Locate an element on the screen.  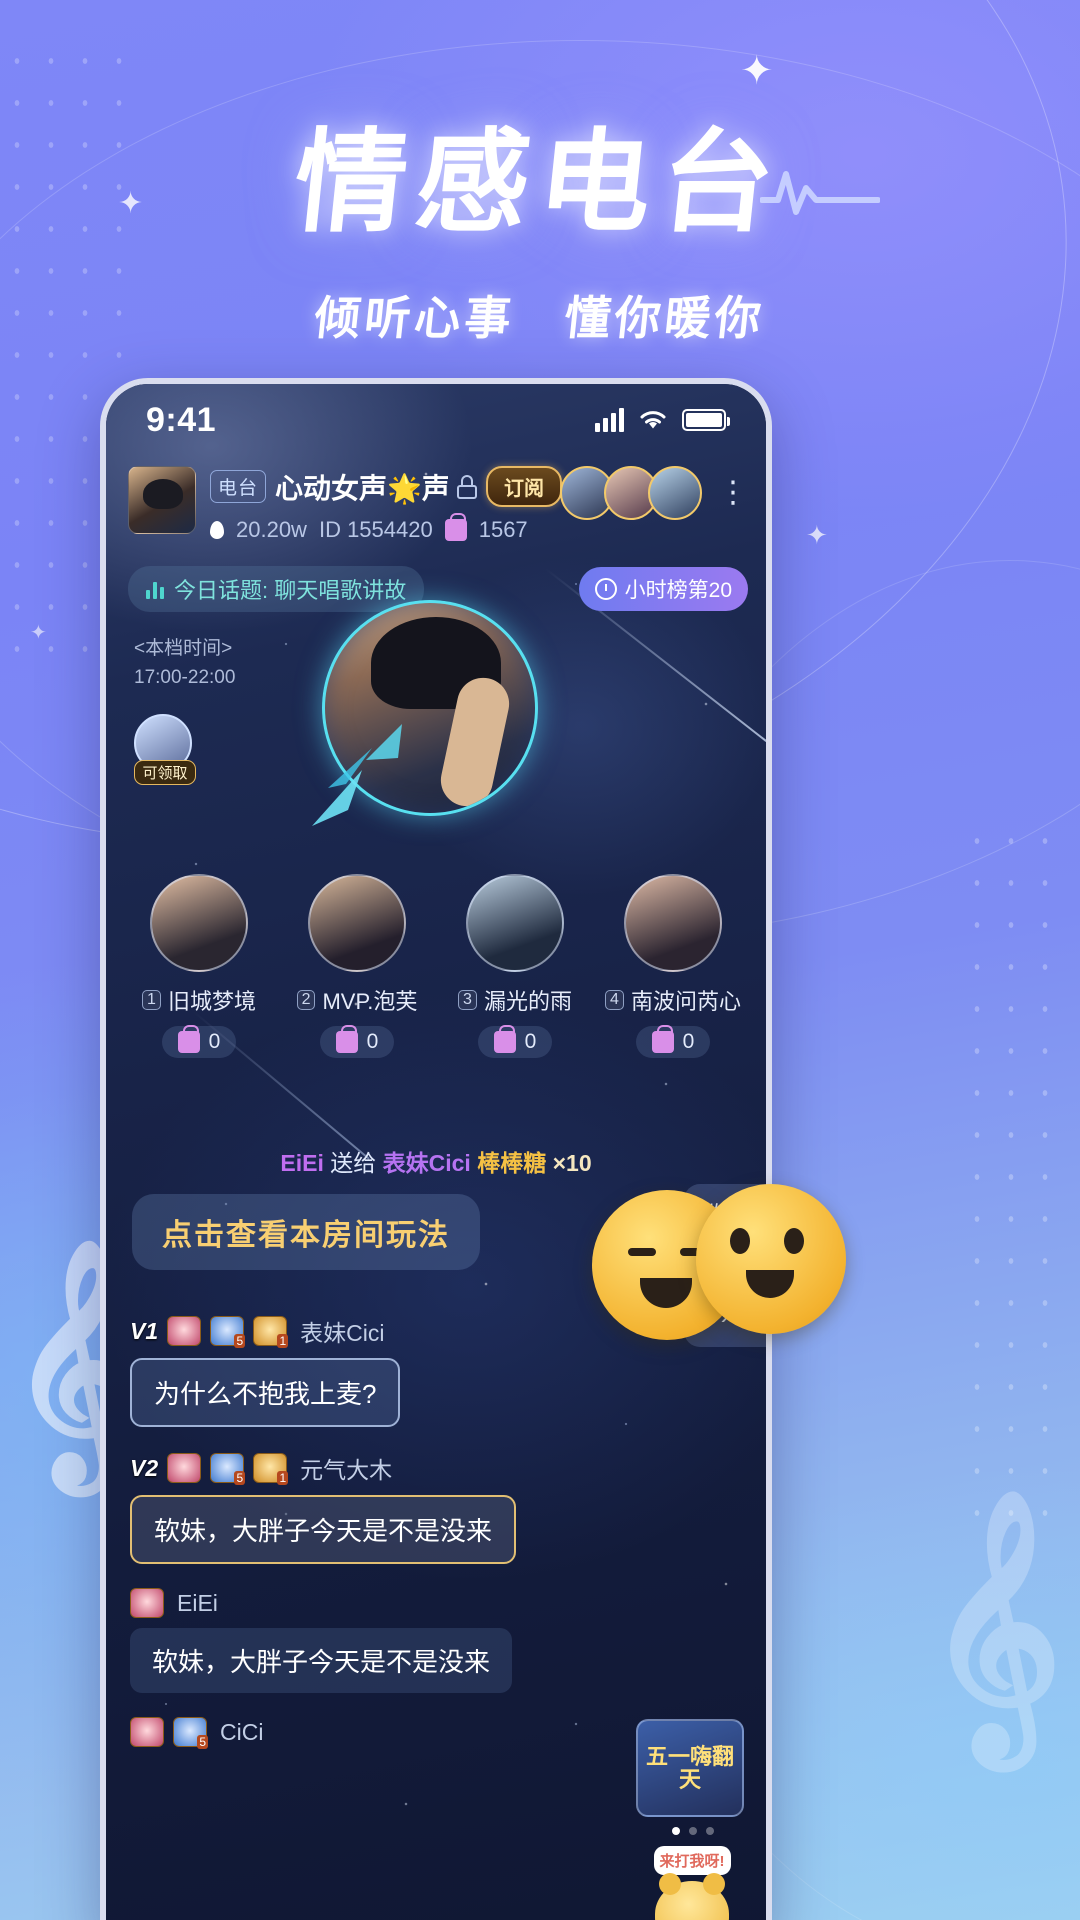
room-id: ID 1554420 is located at coordinates (375, 529).